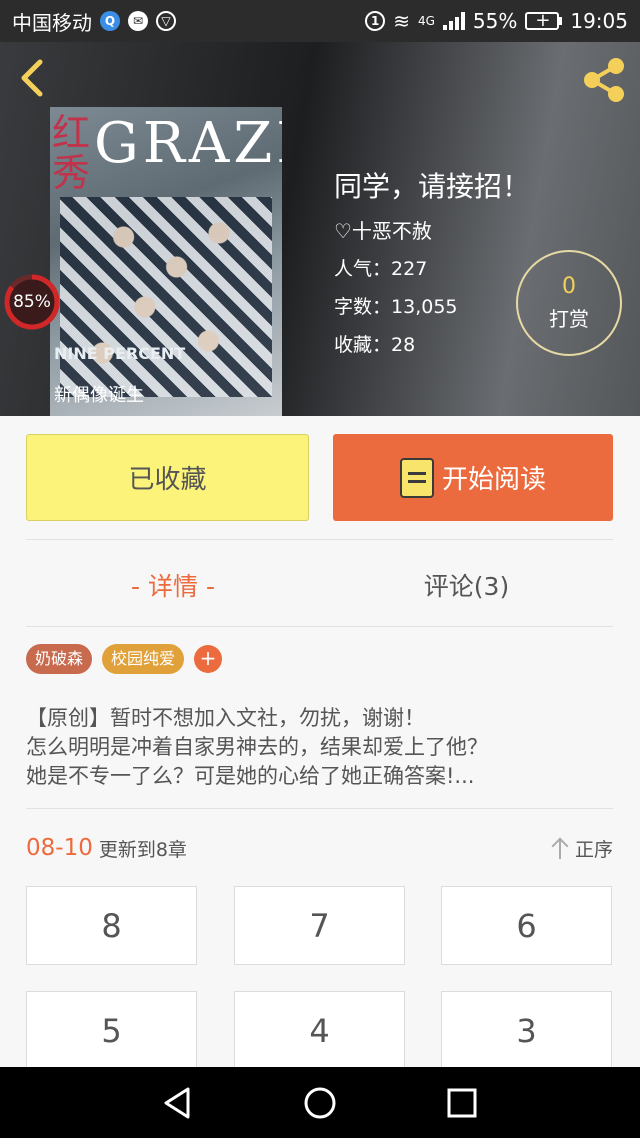 The image size is (640, 1138). I want to click on sort-label: 正序, so click(593, 849).